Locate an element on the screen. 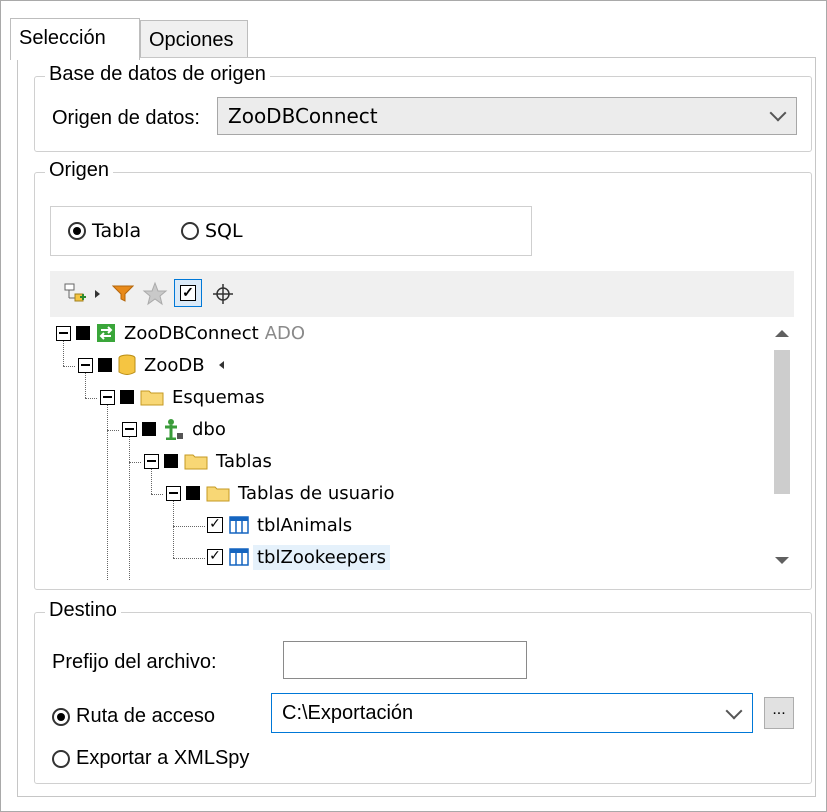 Image resolution: width=827 pixels, height=812 pixels. tree-node-schema-dbo: dbo is located at coordinates (174, 429).